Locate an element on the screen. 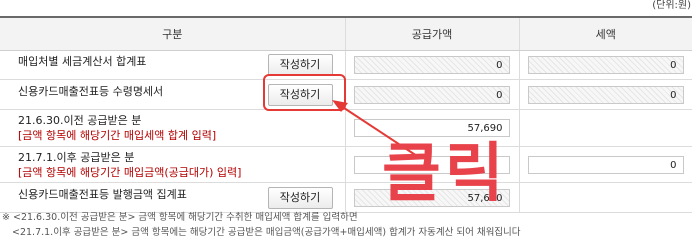 This screenshot has width=695, height=247. click-annotation: 클릭 is located at coordinates (445, 174).